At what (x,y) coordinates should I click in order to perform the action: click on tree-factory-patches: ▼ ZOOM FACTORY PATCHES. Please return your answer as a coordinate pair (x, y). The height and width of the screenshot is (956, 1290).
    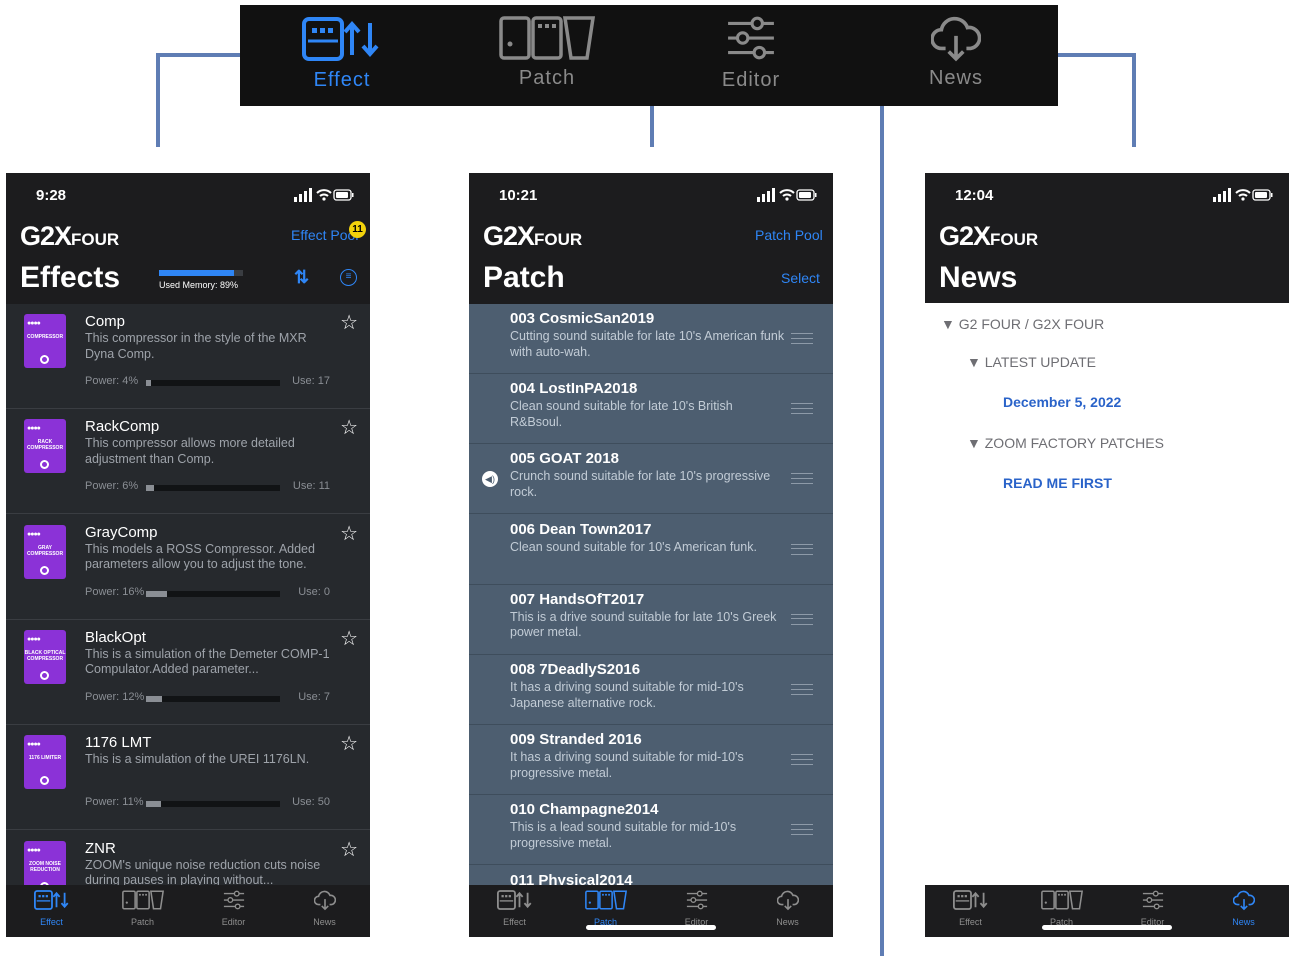
    Looking at the image, I should click on (1065, 443).